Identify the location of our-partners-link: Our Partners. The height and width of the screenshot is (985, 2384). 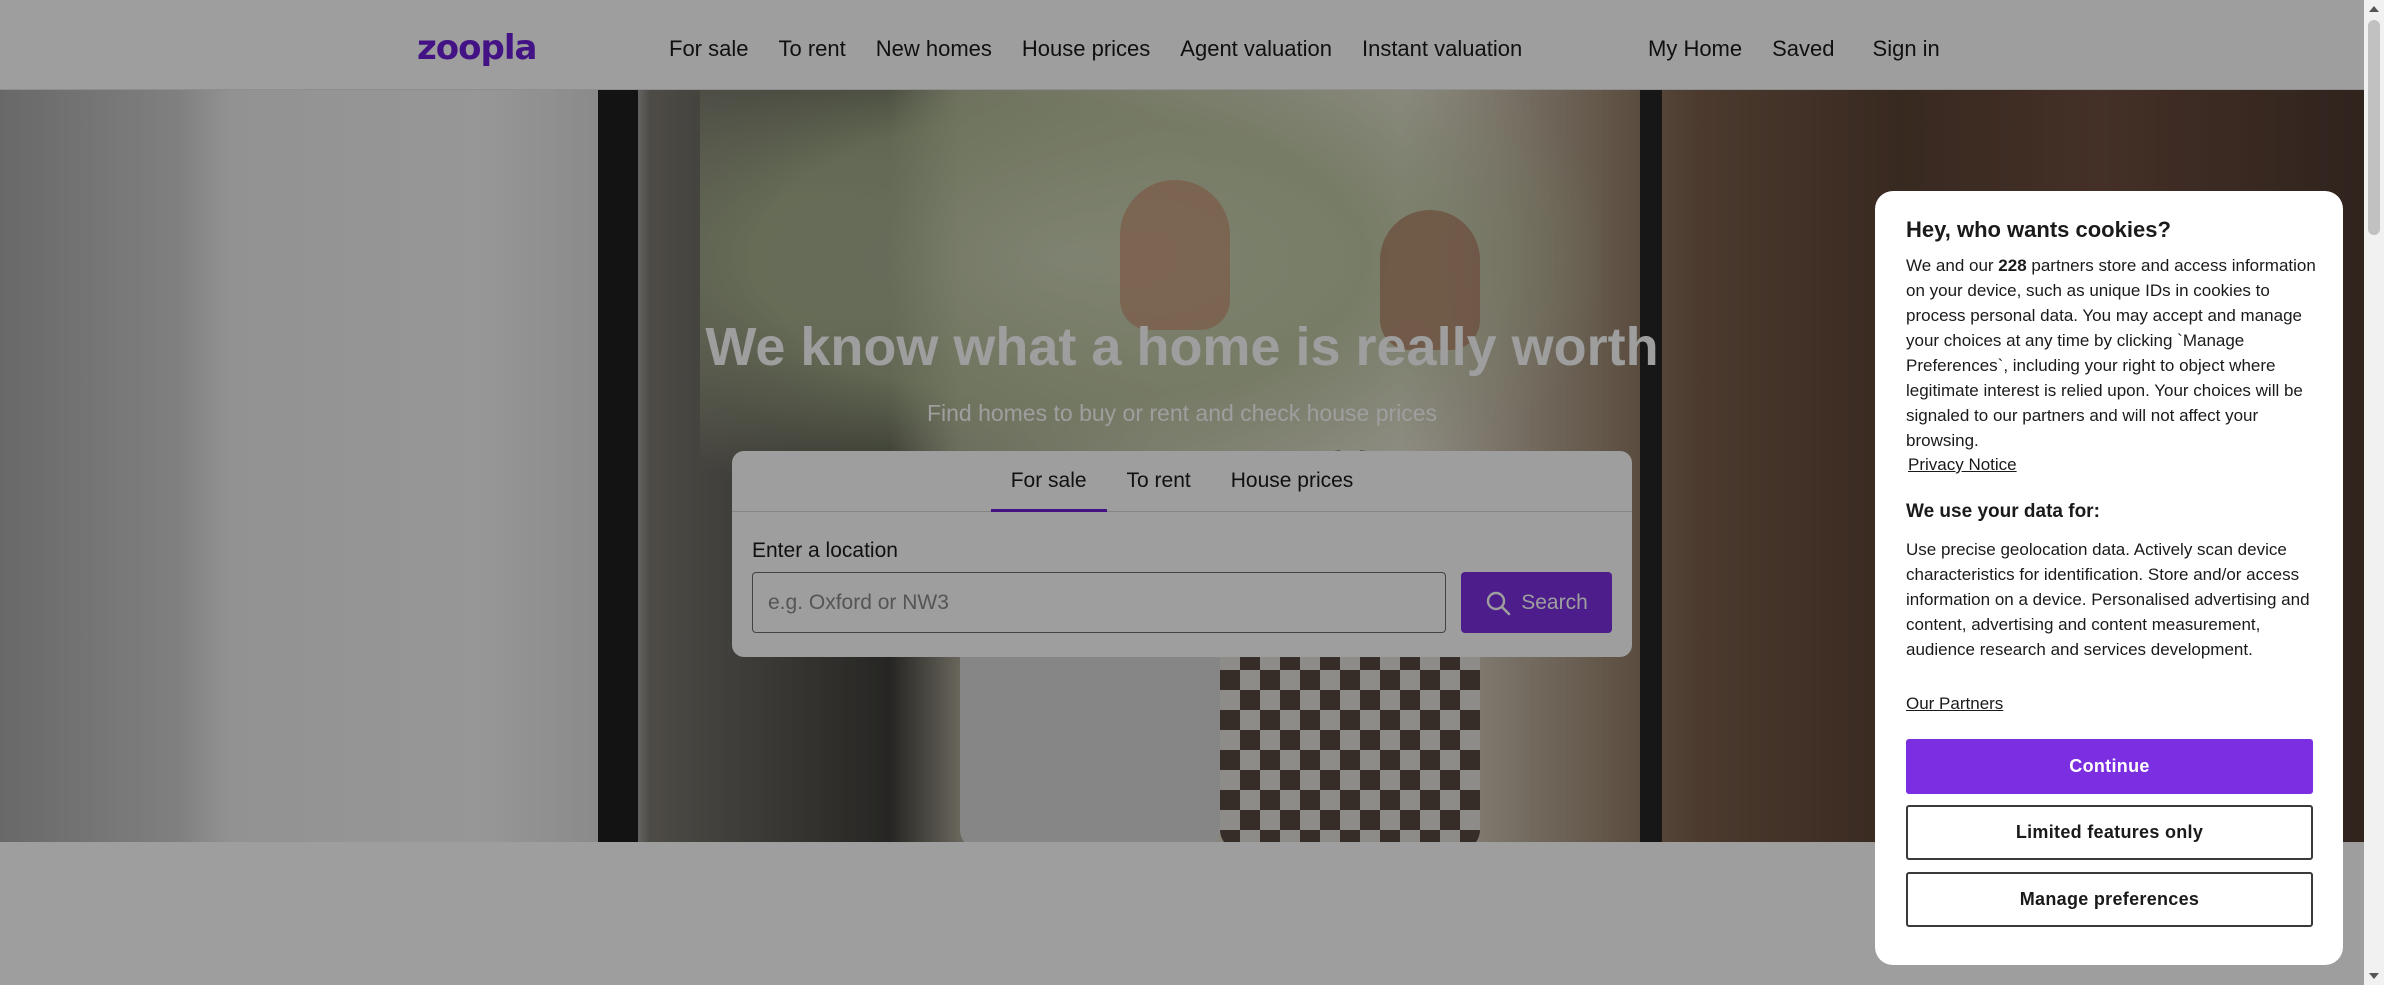
(1954, 704).